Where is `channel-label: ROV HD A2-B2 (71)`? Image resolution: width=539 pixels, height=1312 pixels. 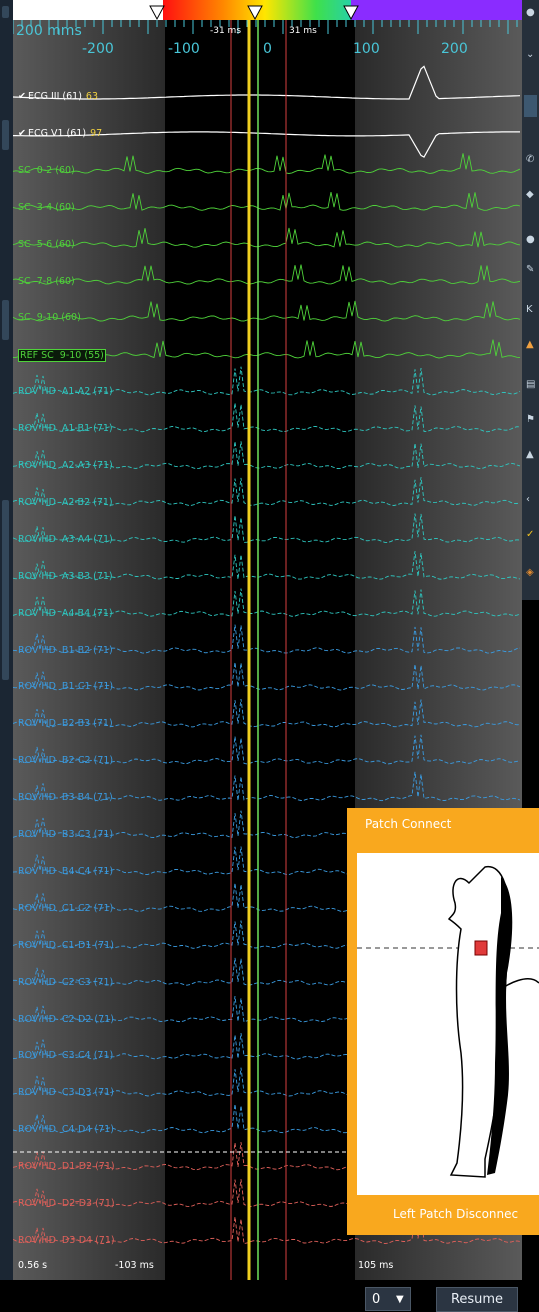 channel-label: ROV HD A2-B2 (71) is located at coordinates (65, 502).